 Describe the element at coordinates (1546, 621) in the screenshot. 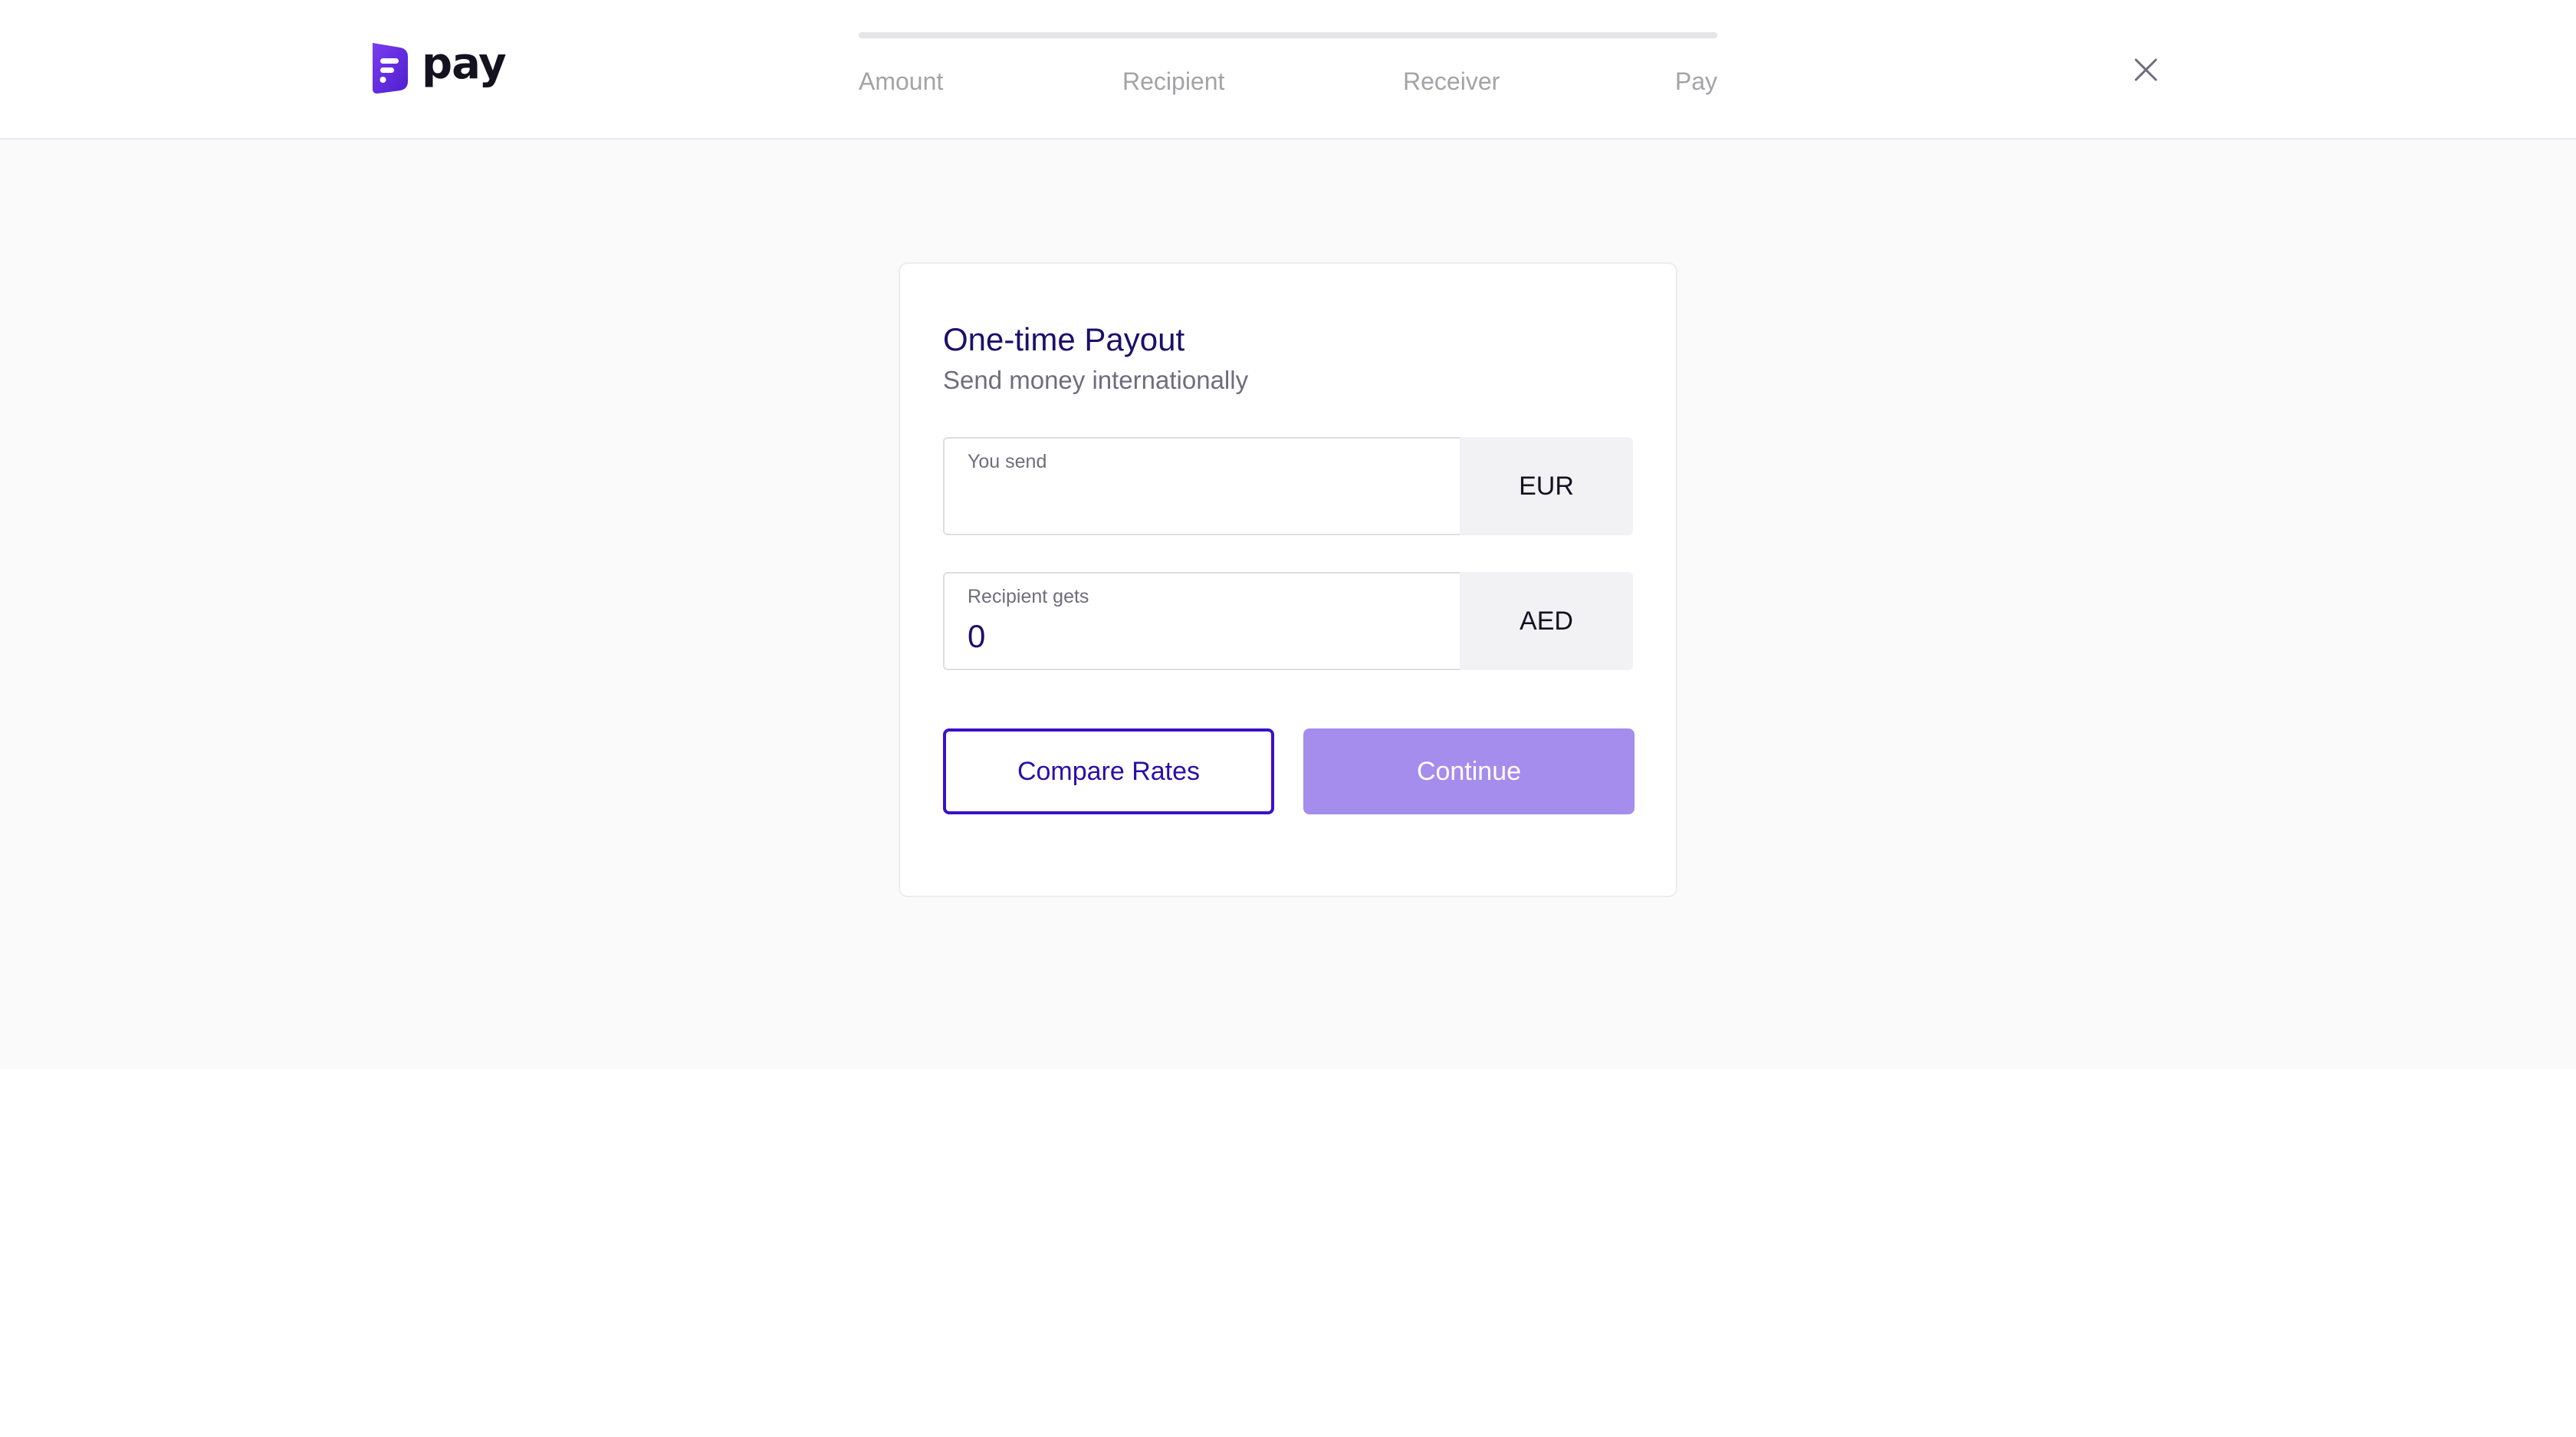

I see `receive-currency-select: AED` at that location.